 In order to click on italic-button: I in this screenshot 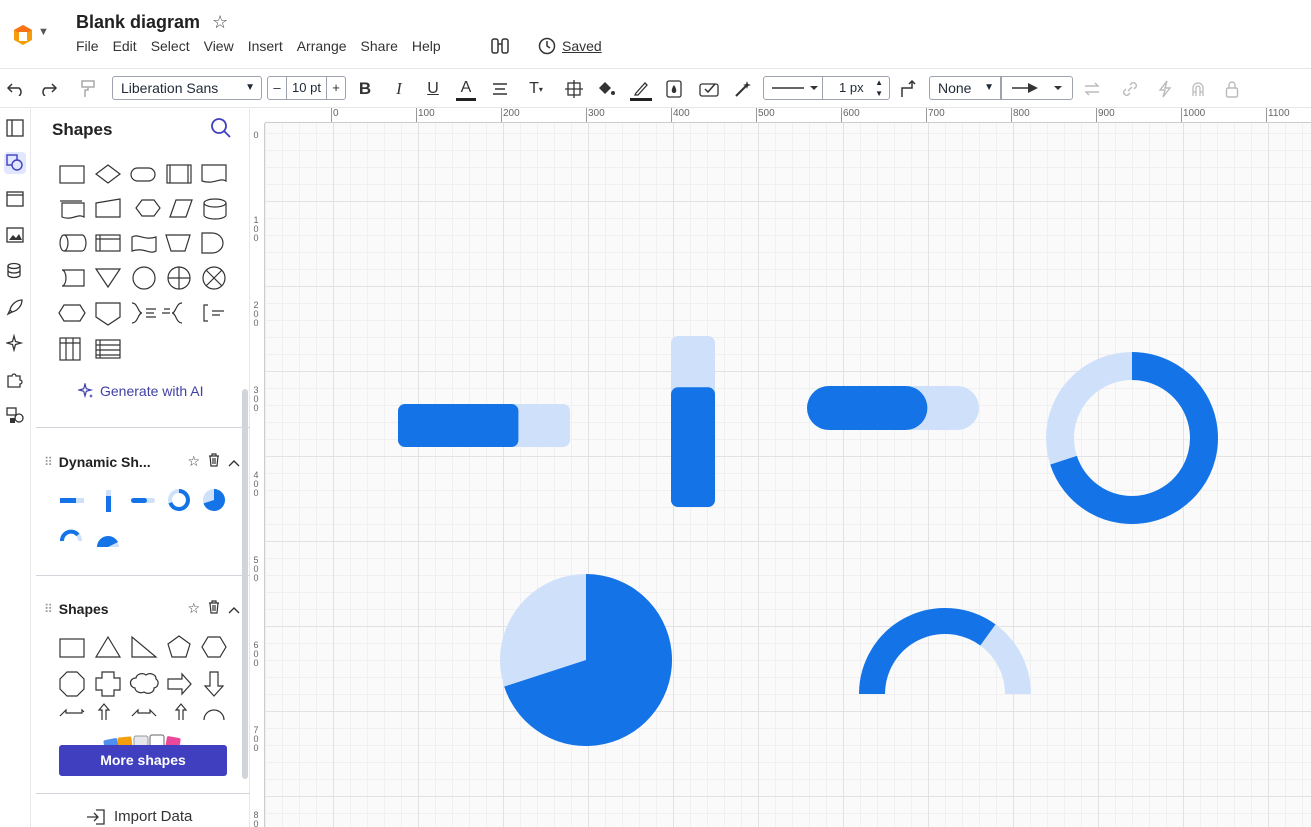, I will do `click(399, 89)`.